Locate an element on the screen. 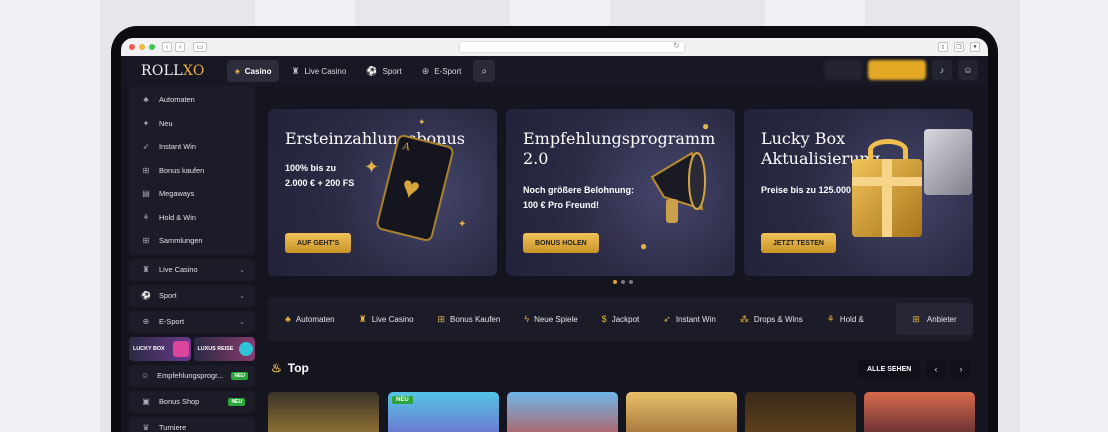 The width and height of the screenshot is (1108, 432). category-live-casino: ♜ Live Casino is located at coordinates (386, 319).